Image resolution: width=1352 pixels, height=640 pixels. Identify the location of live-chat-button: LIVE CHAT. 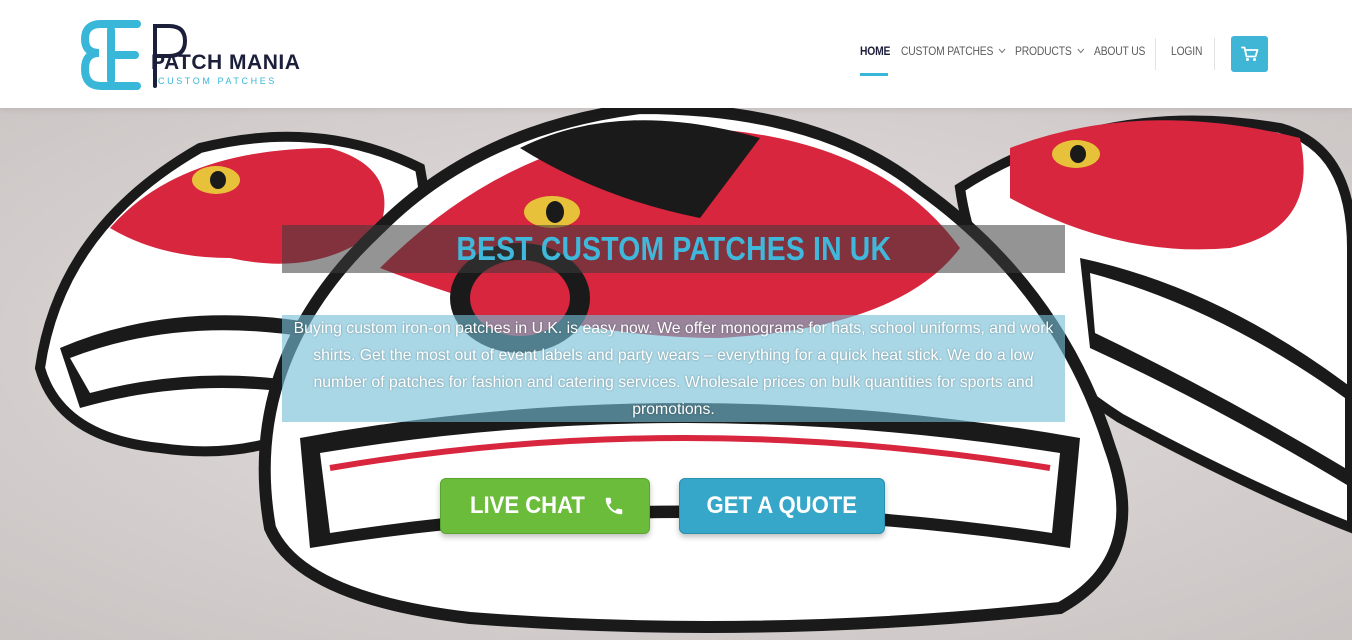
(545, 506).